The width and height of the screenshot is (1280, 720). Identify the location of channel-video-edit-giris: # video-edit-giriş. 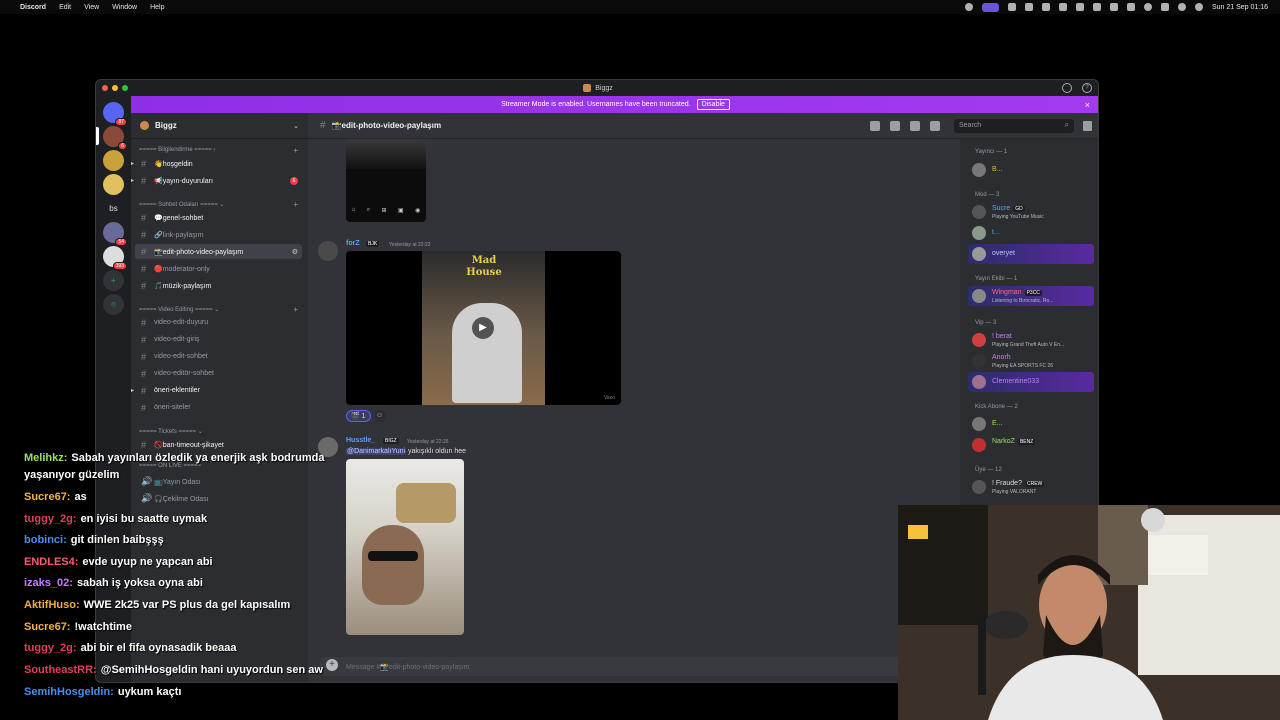
(218, 339).